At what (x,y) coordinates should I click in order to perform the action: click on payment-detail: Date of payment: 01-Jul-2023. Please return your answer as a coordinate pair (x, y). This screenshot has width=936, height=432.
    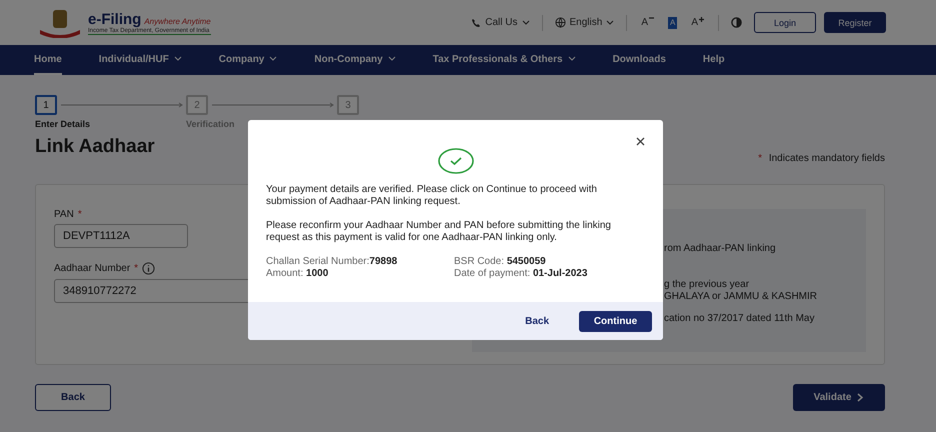
    Looking at the image, I should click on (521, 274).